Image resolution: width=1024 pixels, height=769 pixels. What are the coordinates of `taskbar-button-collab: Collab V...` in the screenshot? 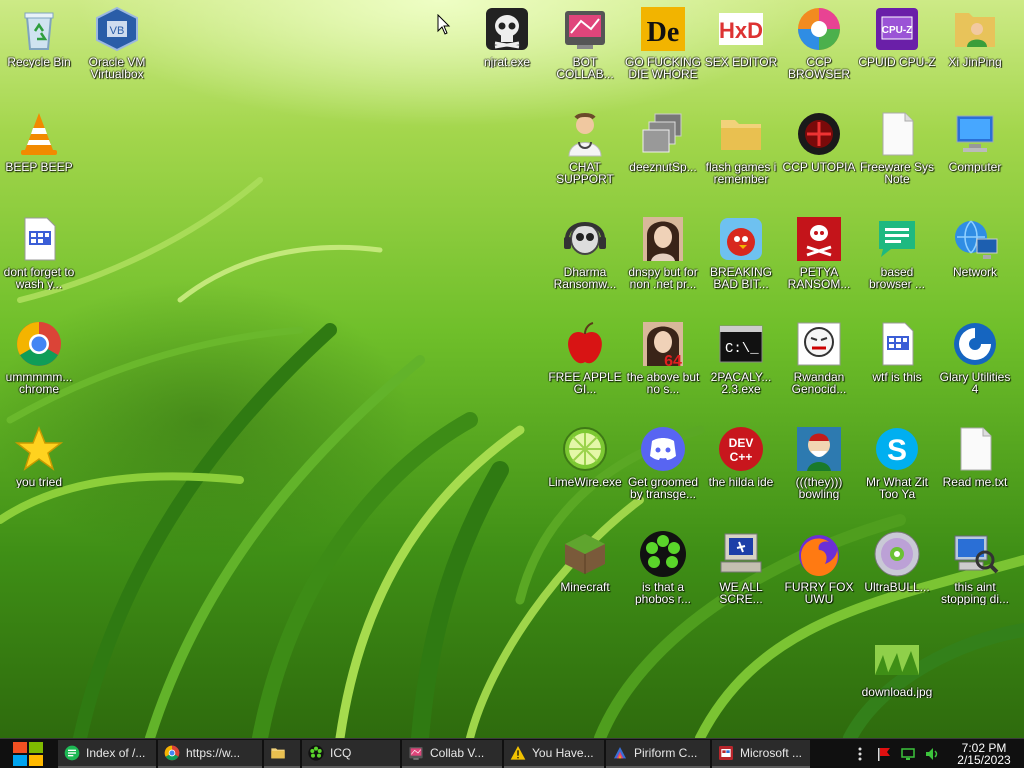 It's located at (452, 753).